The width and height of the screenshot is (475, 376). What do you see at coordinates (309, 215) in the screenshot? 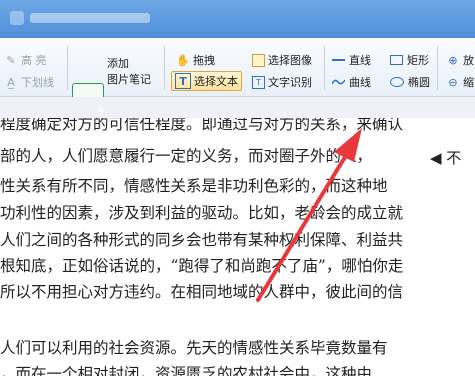
I see `red-pointer-arrow` at bounding box center [309, 215].